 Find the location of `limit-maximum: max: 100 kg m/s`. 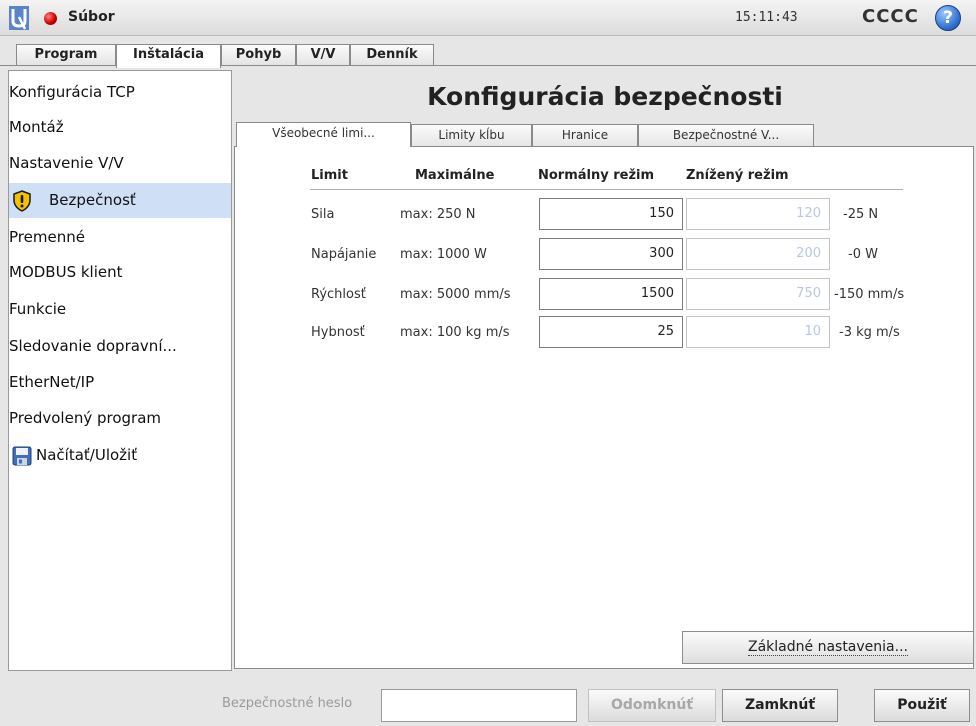

limit-maximum: max: 100 kg m/s is located at coordinates (455, 332).